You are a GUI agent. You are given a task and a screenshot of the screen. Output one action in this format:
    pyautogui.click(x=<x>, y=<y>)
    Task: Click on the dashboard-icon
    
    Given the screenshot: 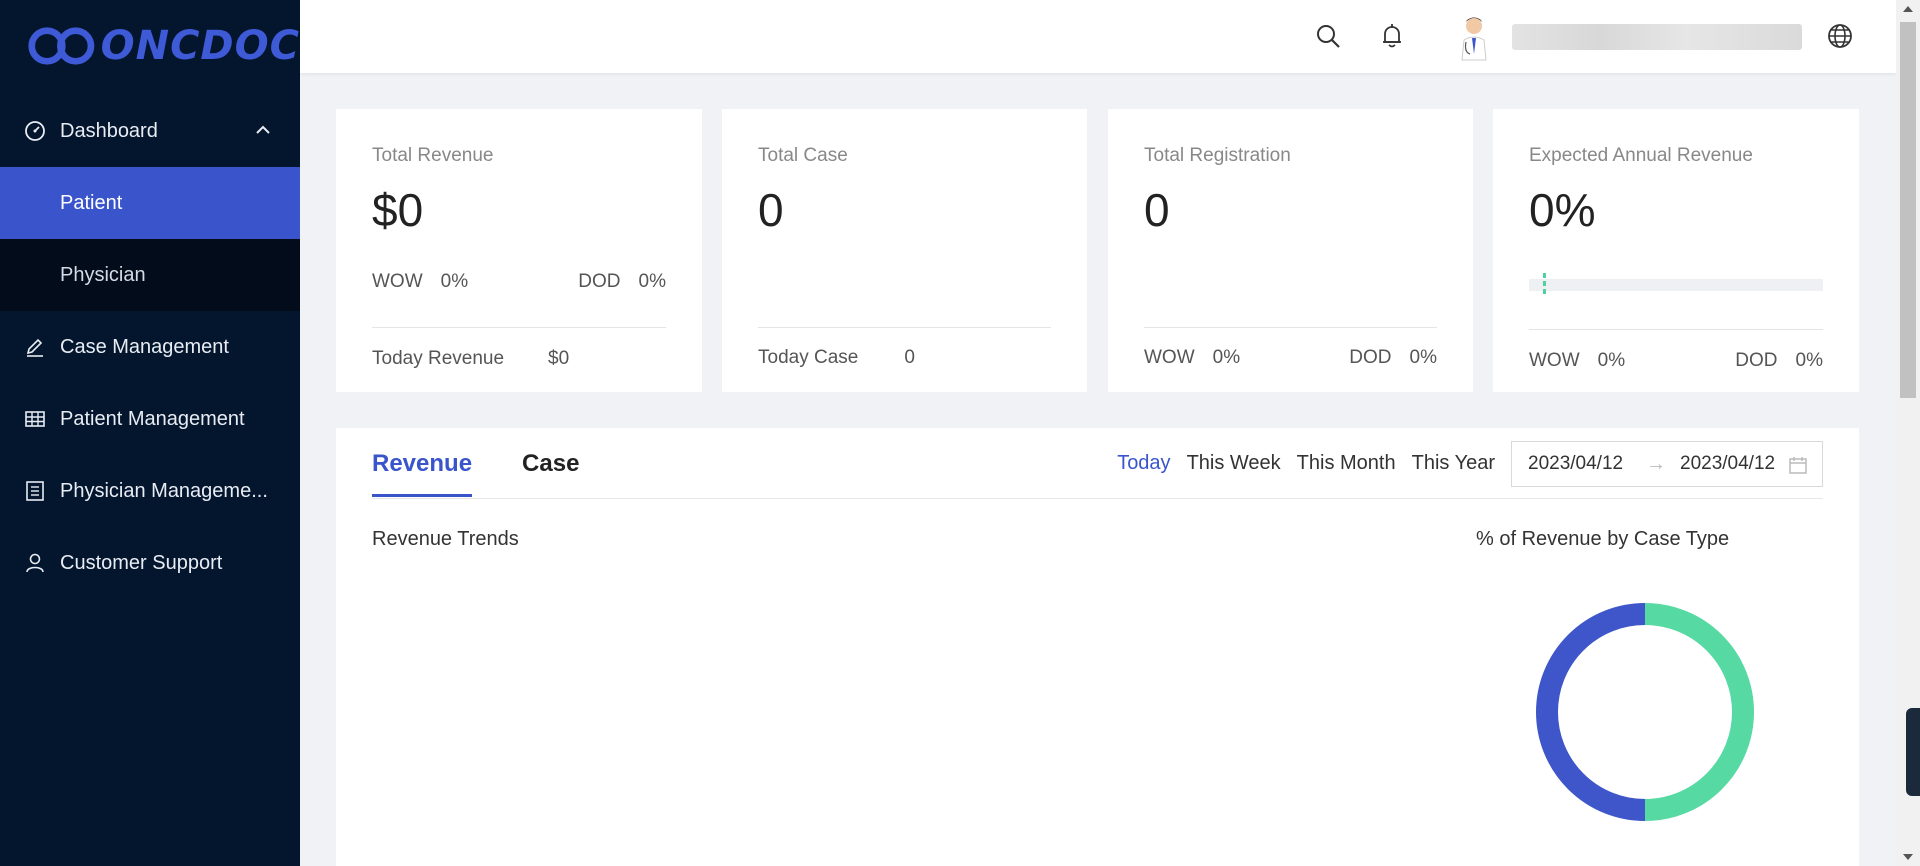 What is the action you would take?
    pyautogui.click(x=35, y=131)
    